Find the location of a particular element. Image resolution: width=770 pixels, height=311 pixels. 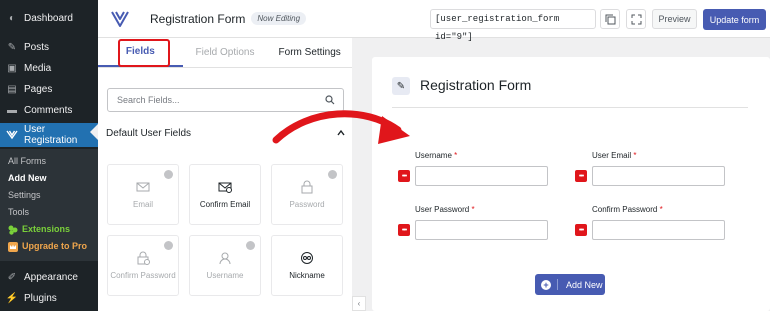

sidebar-item-label: User Registration is located at coordinates (51, 135).